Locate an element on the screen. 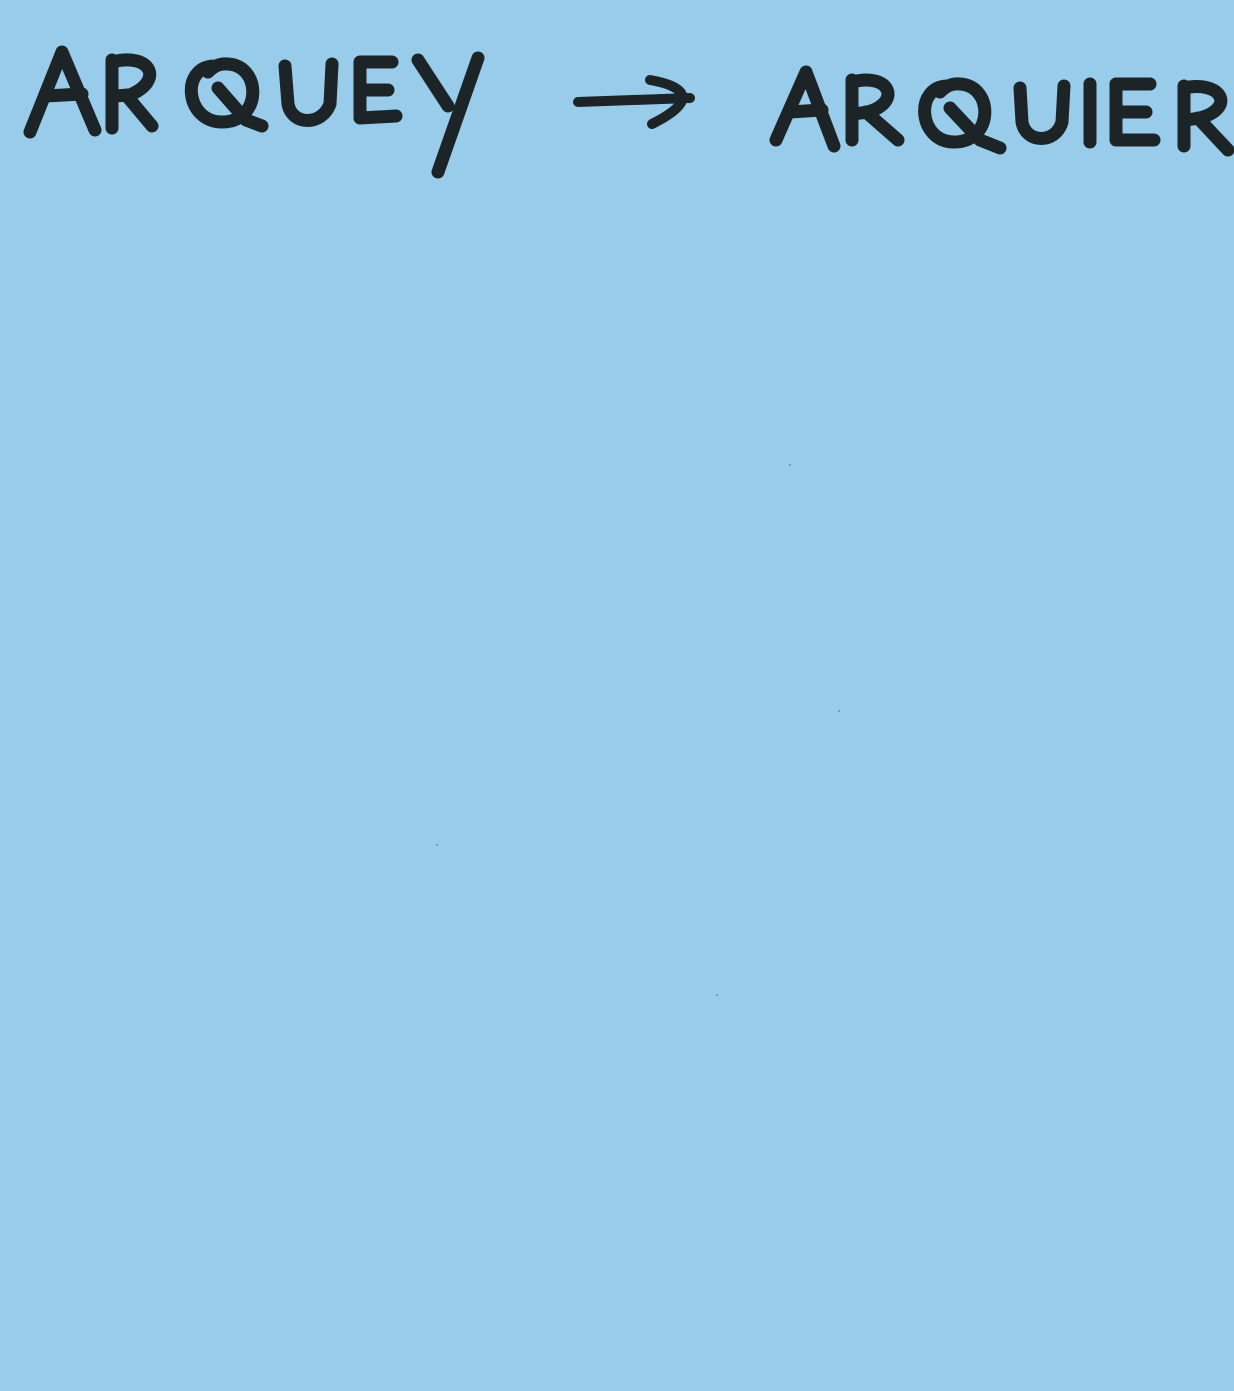 The height and width of the screenshot is (1391, 1234). word-arquier is located at coordinates (1001, 111).